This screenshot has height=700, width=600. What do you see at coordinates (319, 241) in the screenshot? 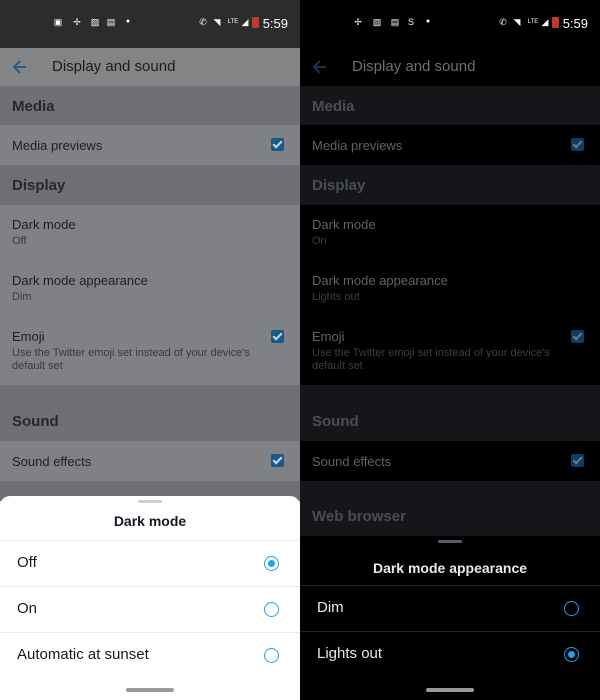
I see `dark-mode-value: On` at bounding box center [319, 241].